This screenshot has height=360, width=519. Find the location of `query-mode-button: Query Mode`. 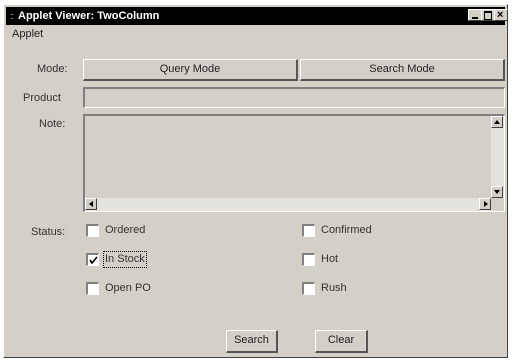

query-mode-button: Query Mode is located at coordinates (190, 70).